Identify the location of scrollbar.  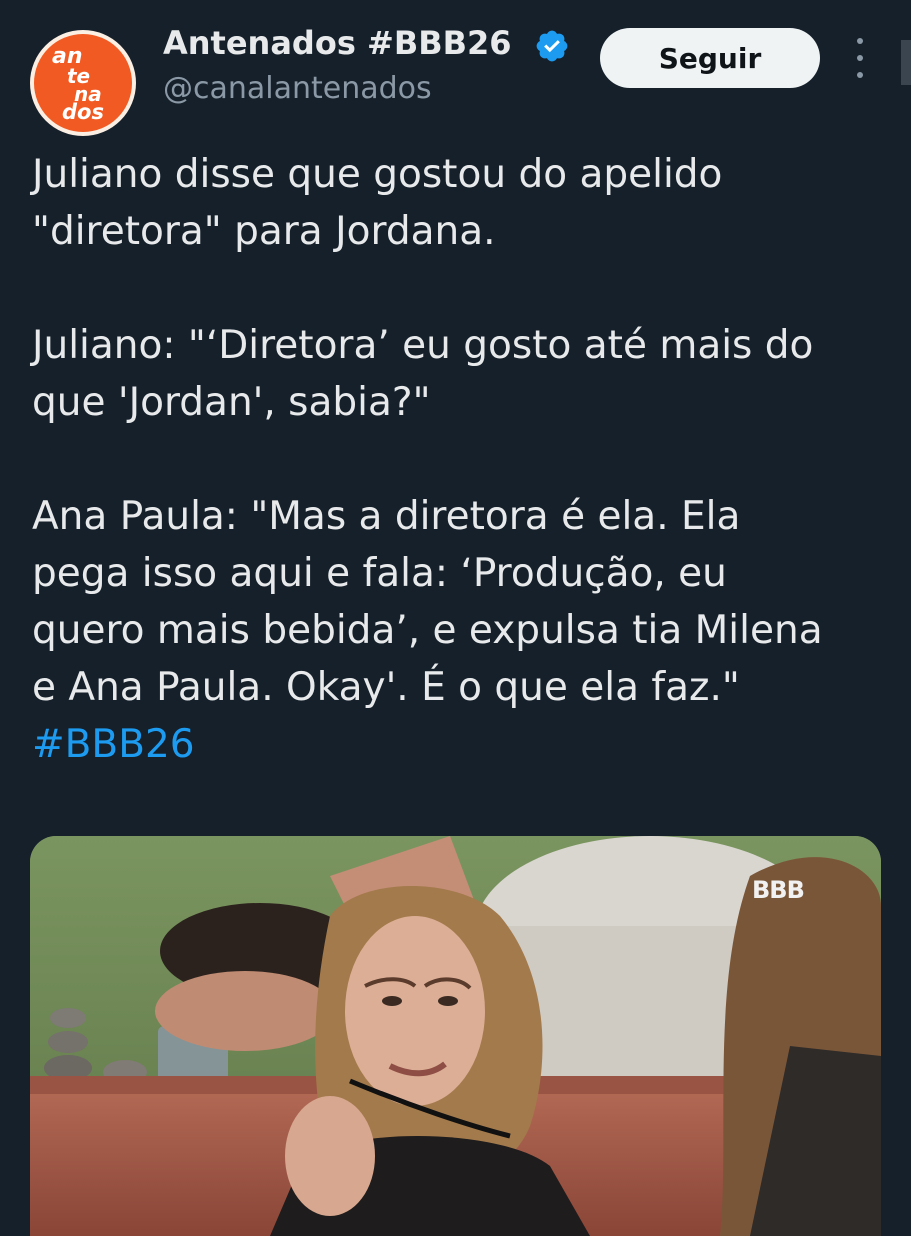
(906, 62).